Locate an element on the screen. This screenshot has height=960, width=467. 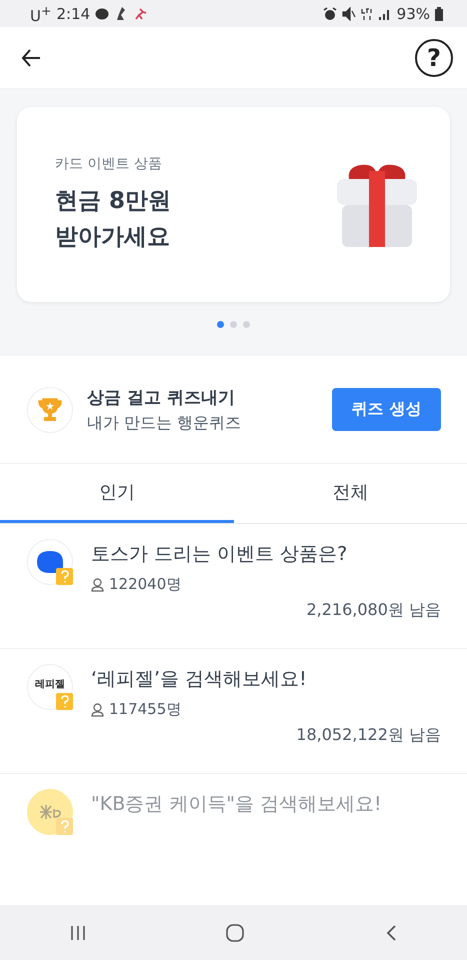
help-button: ? is located at coordinates (434, 57).